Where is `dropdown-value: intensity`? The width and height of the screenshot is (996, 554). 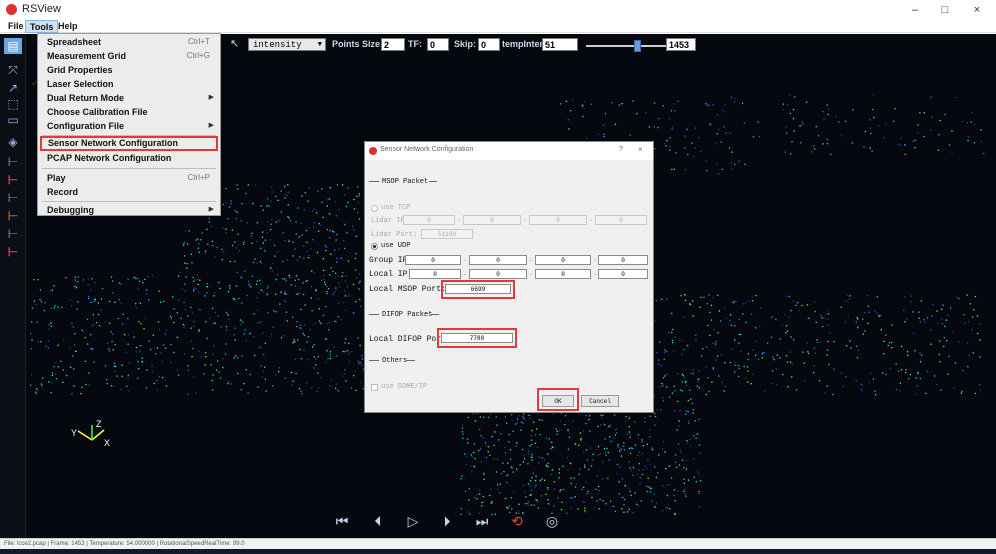
dropdown-value: intensity is located at coordinates (277, 45).